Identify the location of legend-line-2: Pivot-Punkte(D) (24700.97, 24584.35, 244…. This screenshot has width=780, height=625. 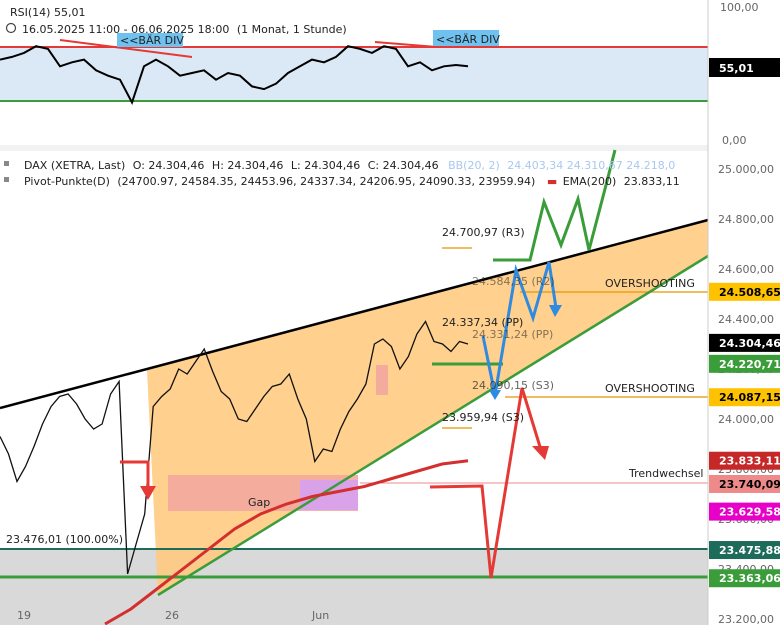
(352, 181).